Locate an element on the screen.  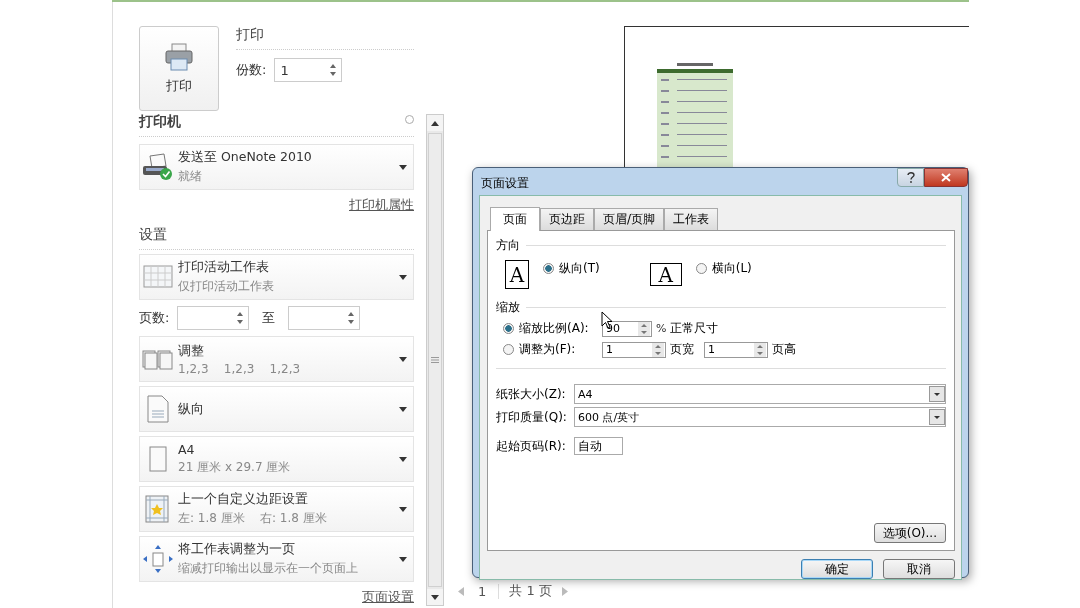
group-heading: 缩放 is located at coordinates (508, 307).